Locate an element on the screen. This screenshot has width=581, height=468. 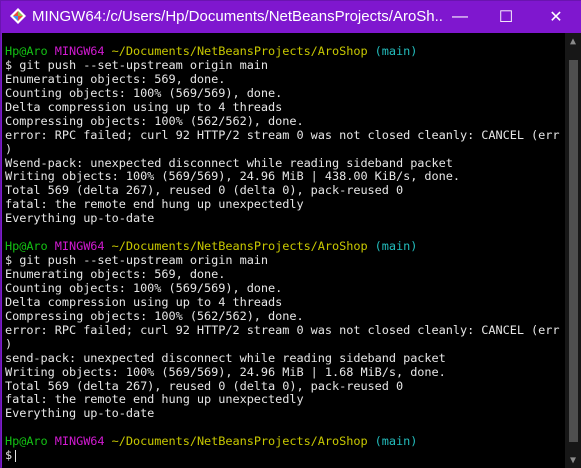
vertical-scrollbar: ▲ ▼ is located at coordinates (573, 250).